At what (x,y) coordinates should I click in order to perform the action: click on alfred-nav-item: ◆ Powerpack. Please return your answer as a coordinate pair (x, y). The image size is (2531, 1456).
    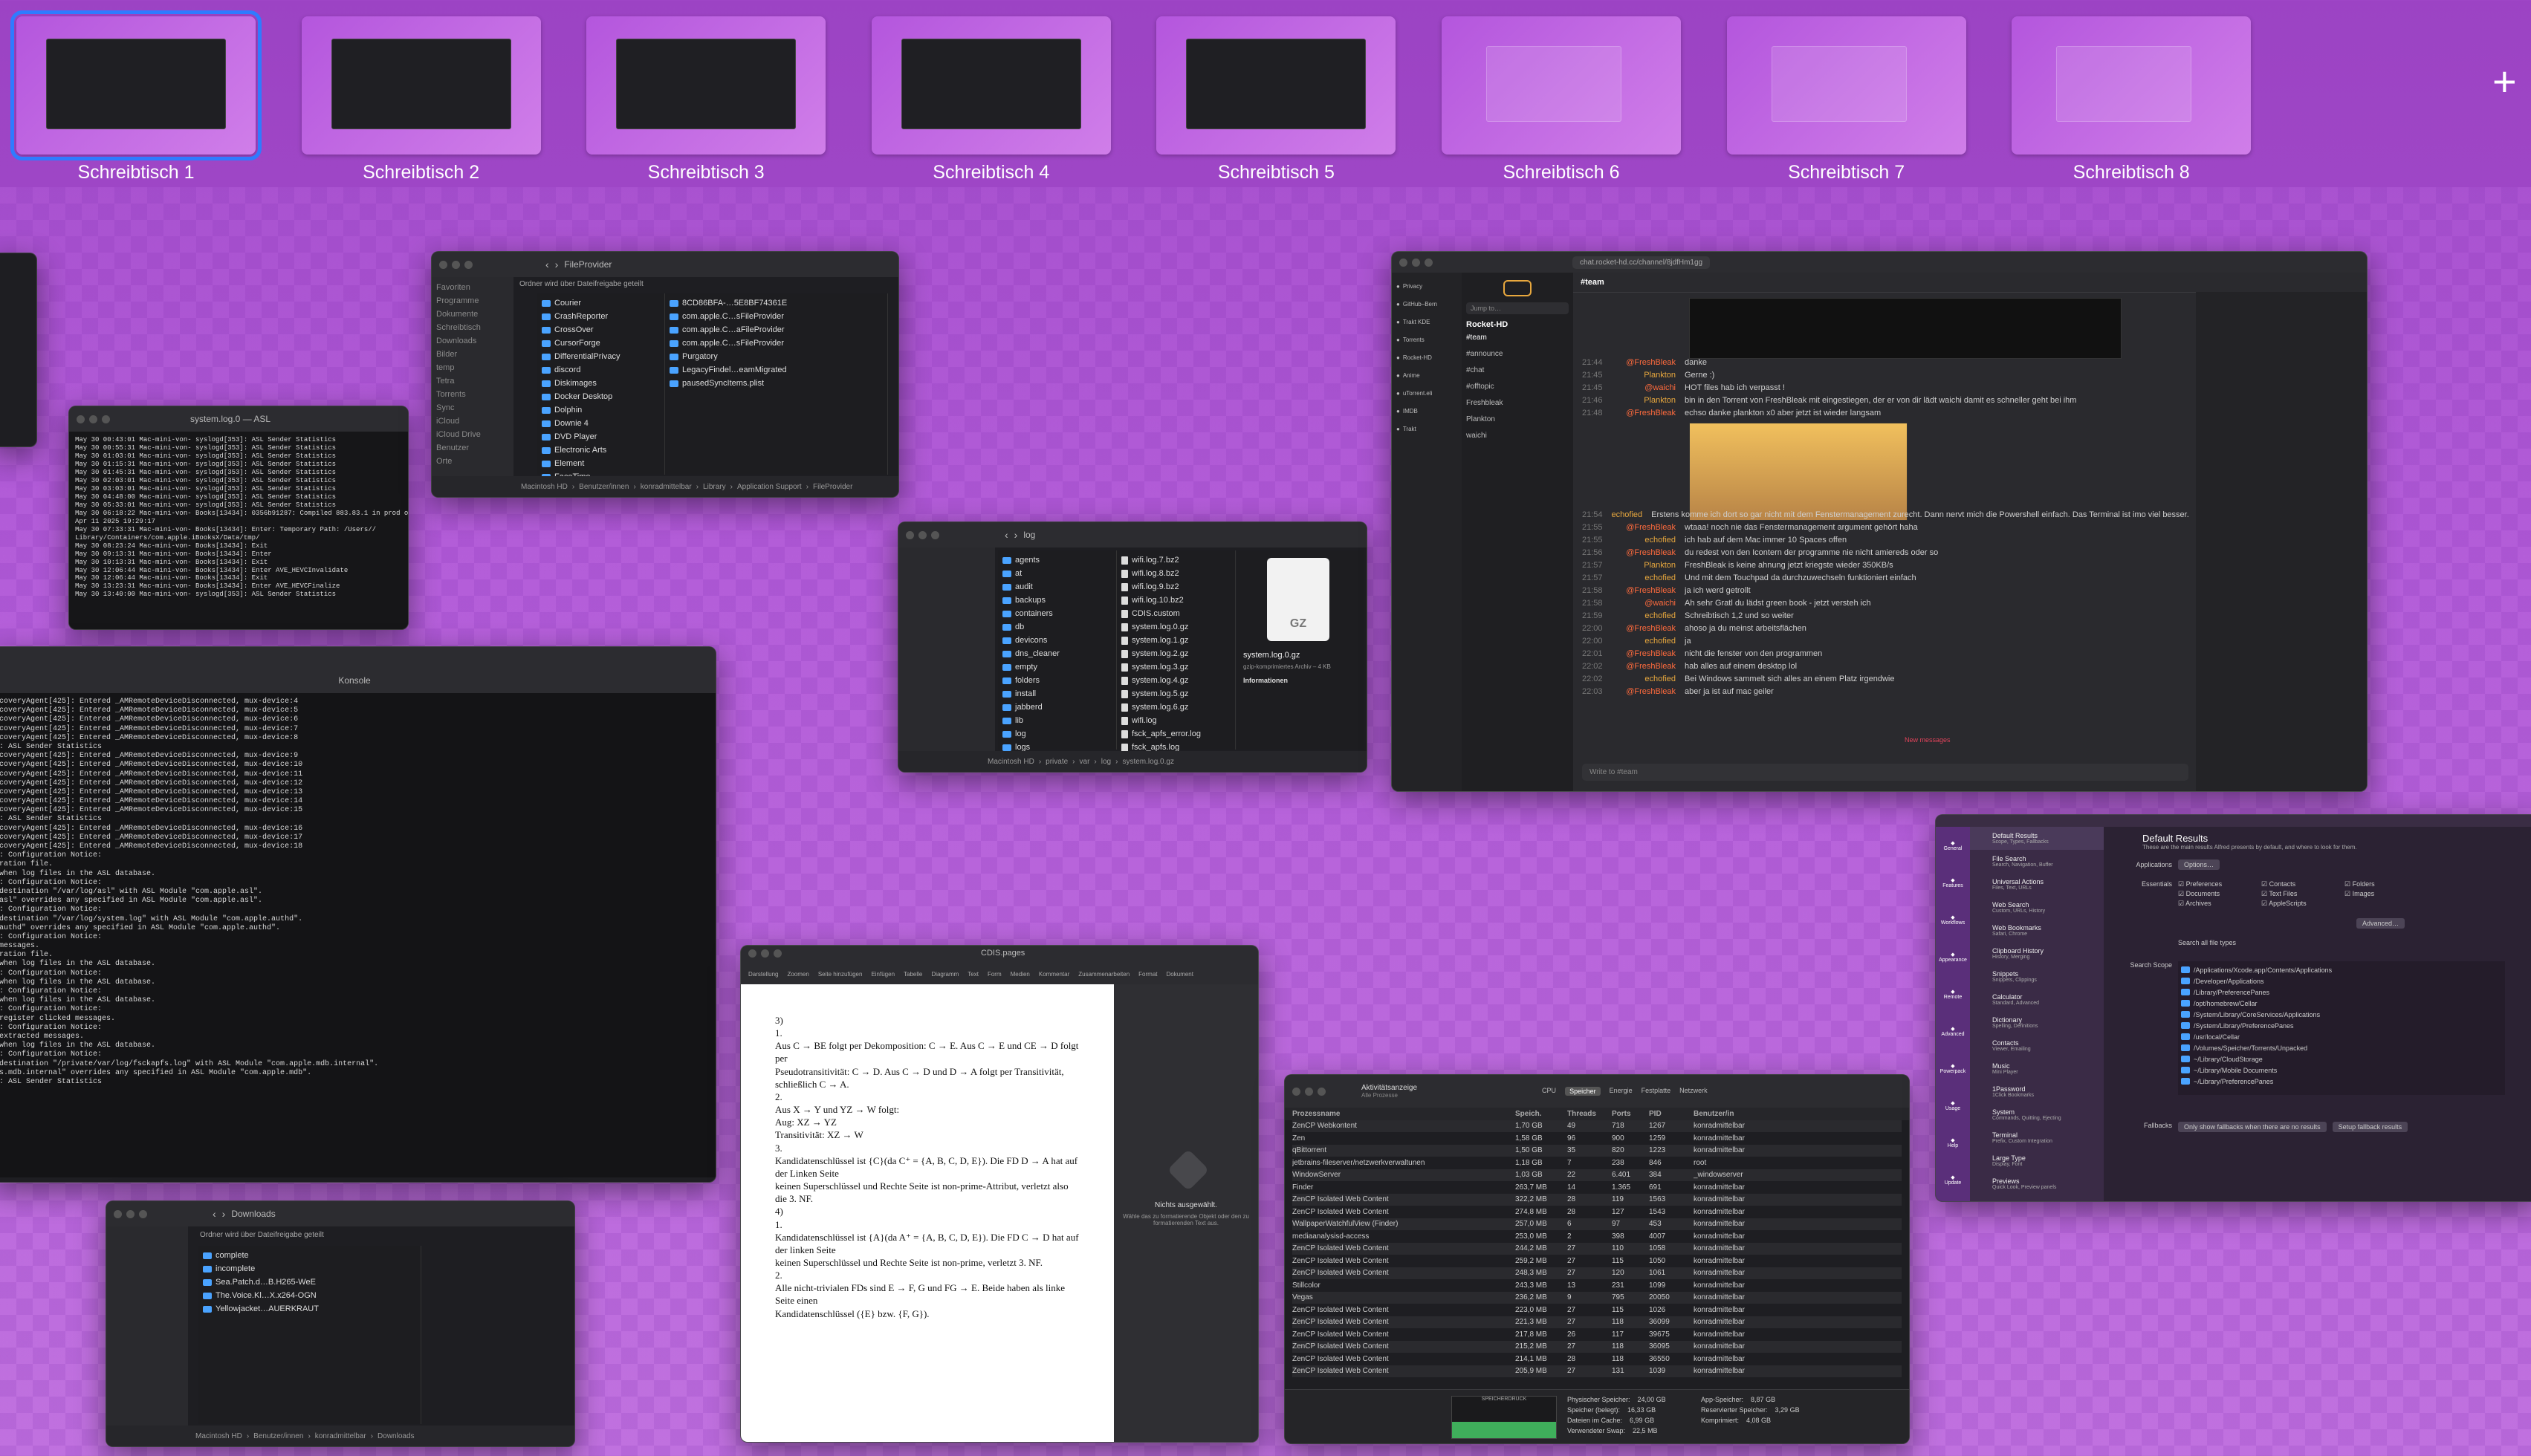
    Looking at the image, I should click on (1953, 1069).